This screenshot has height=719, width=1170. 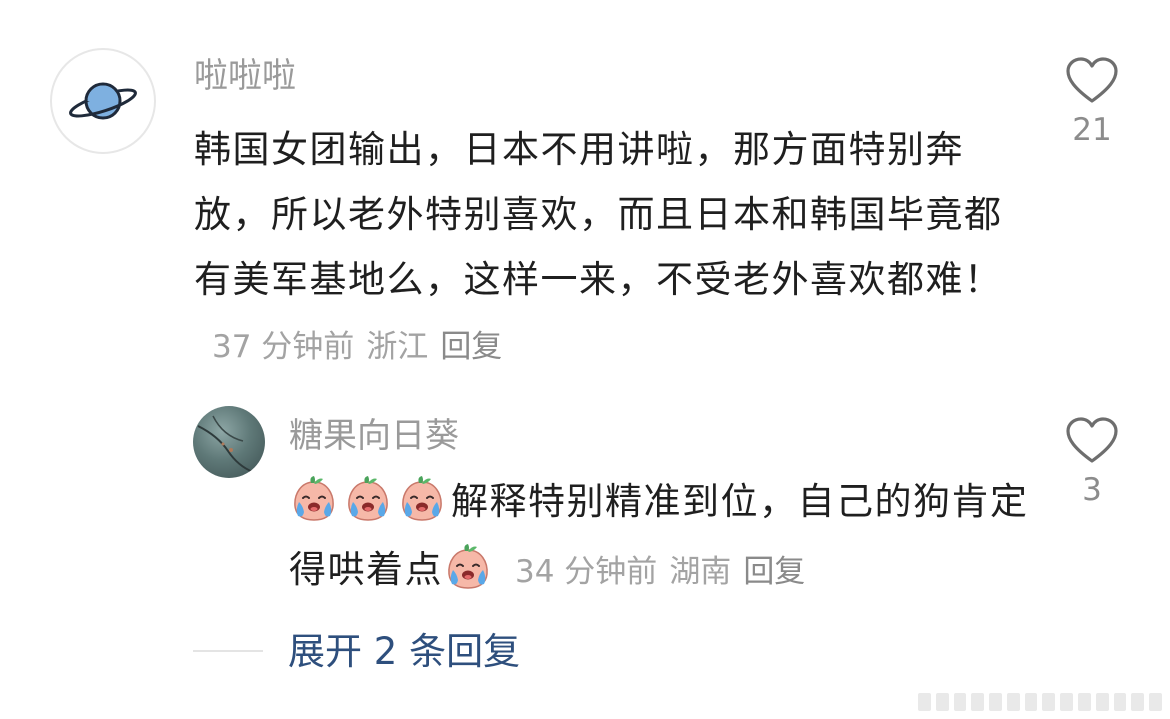 What do you see at coordinates (471, 347) in the screenshot?
I see `comment-reply-button: 回复` at bounding box center [471, 347].